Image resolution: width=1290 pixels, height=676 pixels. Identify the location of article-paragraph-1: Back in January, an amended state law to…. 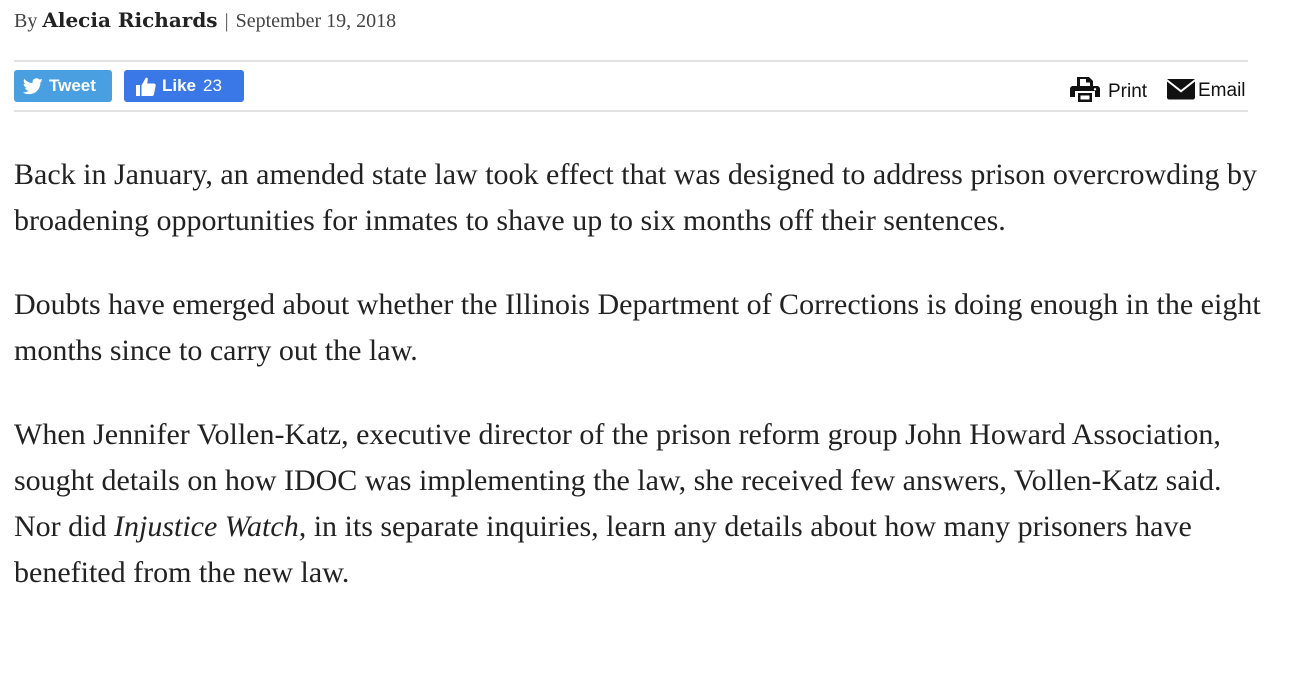
(635, 197).